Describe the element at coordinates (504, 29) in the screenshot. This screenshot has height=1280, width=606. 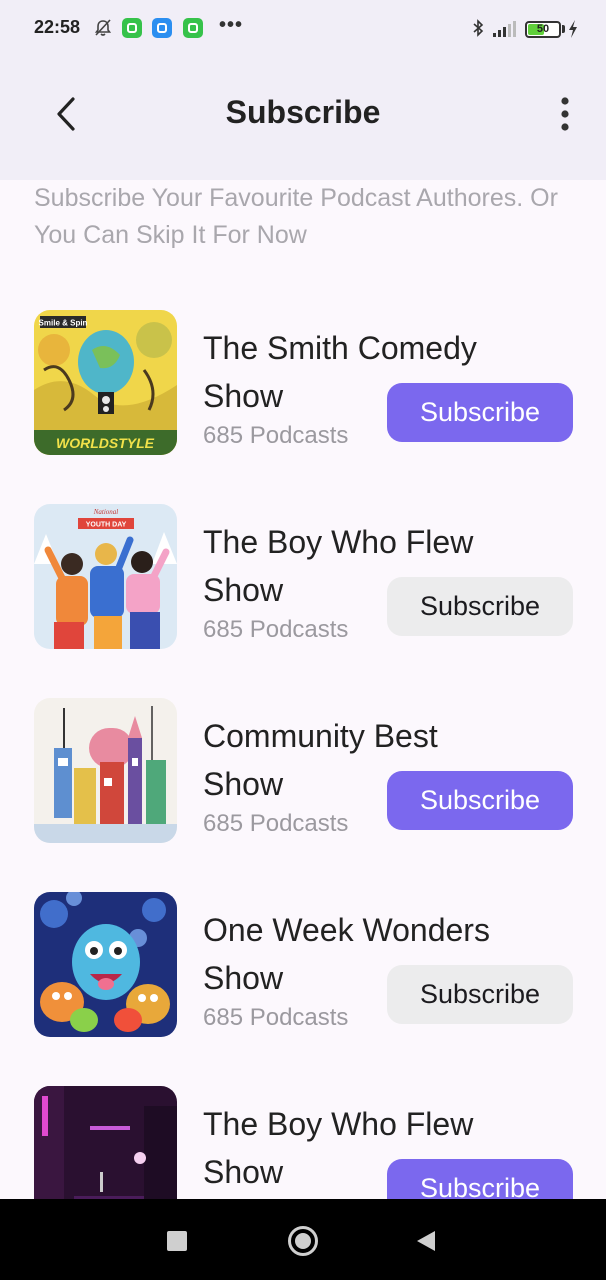
I see `signal-icon` at that location.